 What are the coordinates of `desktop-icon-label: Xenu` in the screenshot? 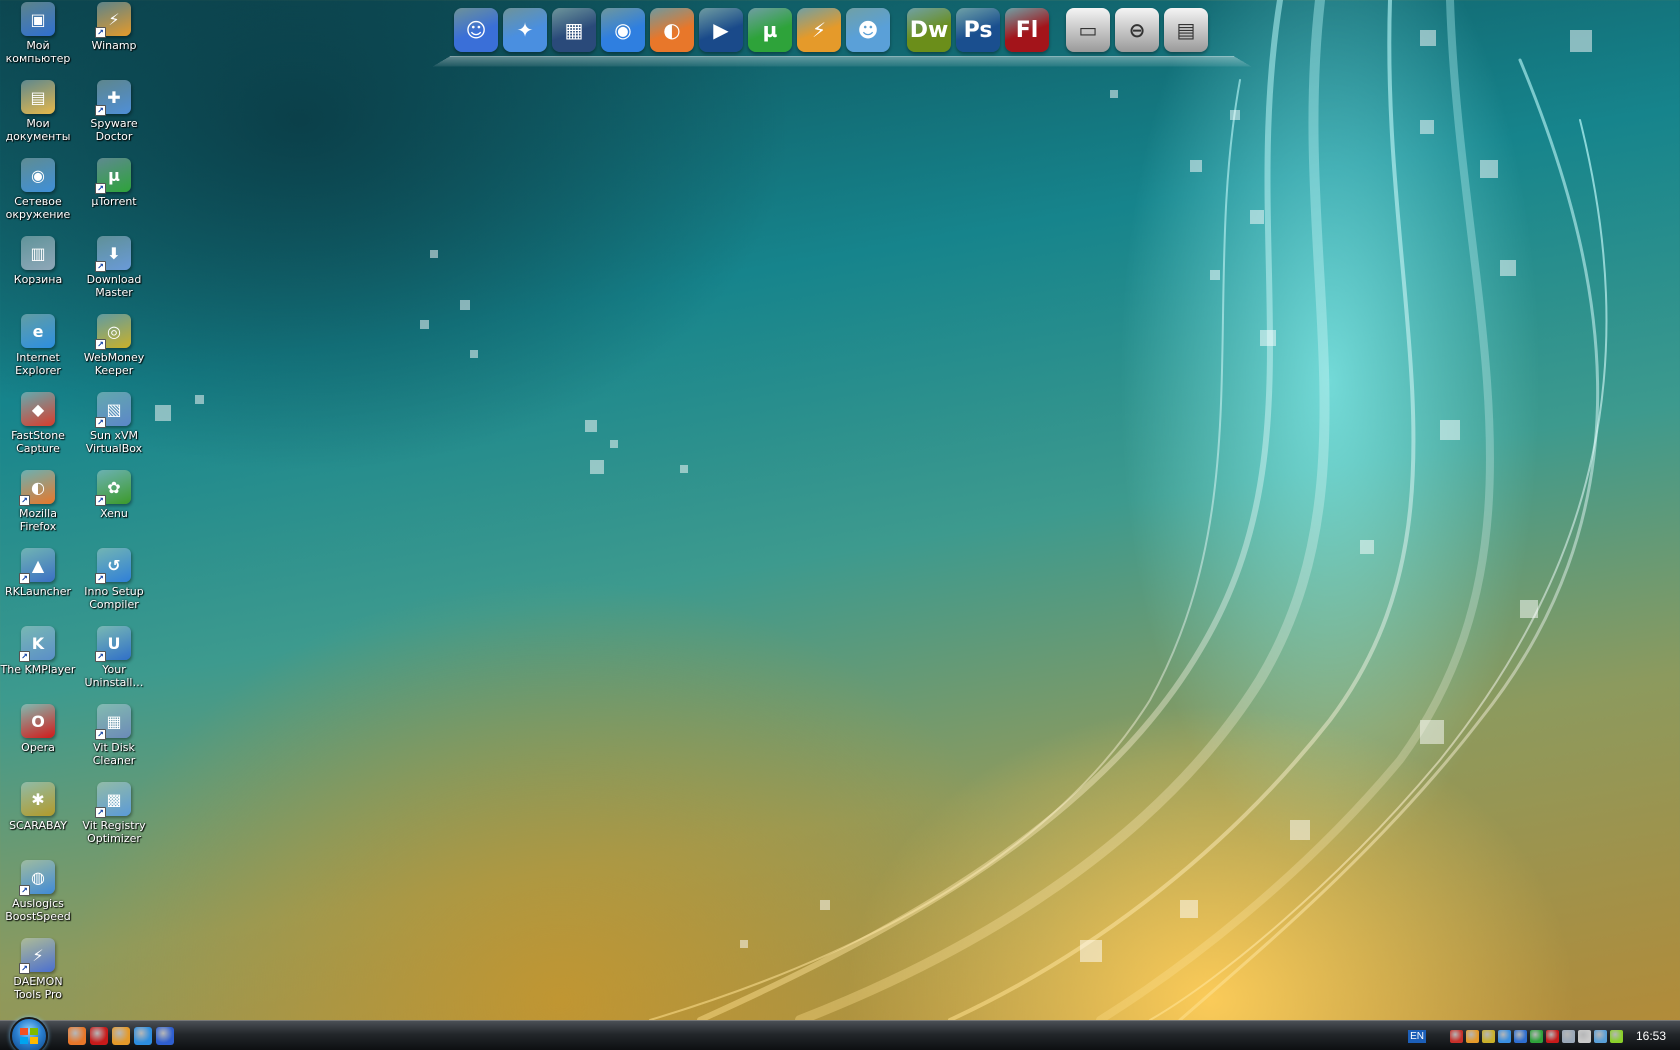 It's located at (114, 513).